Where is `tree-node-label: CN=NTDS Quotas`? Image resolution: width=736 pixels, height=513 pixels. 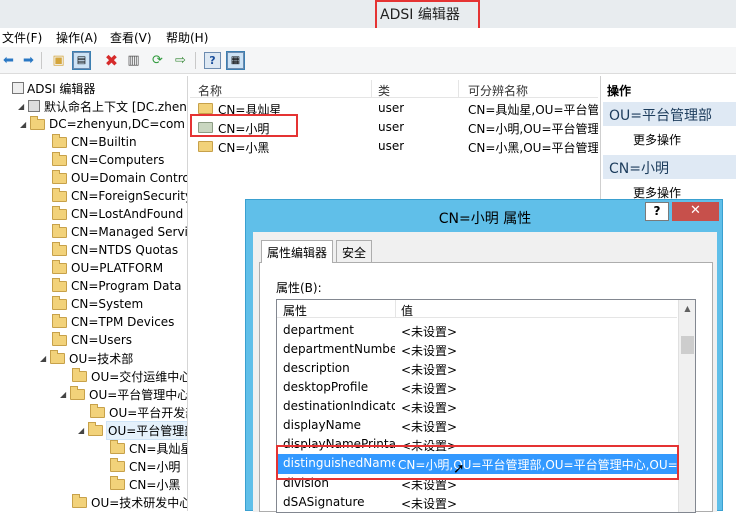
tree-node-label: CN=NTDS Quotas is located at coordinates (125, 250).